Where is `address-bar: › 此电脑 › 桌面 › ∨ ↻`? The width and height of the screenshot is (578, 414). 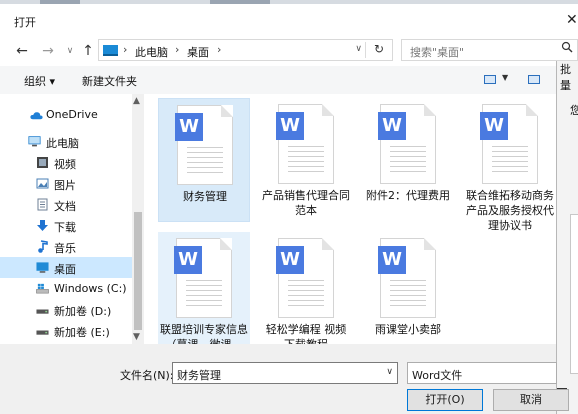
address-bar: › 此电脑 › 桌面 › ∨ ↻ is located at coordinates (245, 50).